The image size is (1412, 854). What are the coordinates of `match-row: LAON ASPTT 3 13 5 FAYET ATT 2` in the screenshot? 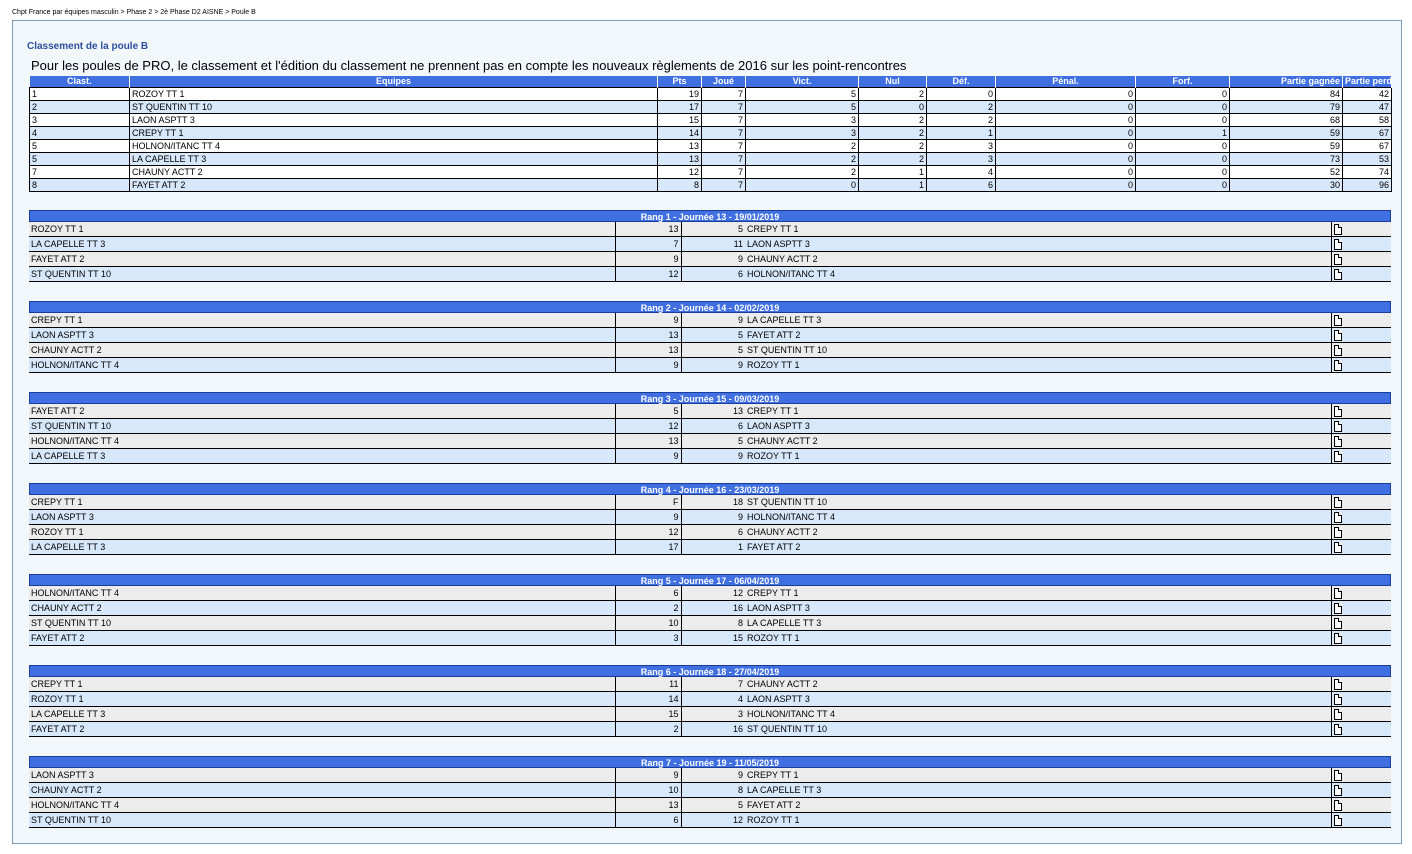 It's located at (710, 335).